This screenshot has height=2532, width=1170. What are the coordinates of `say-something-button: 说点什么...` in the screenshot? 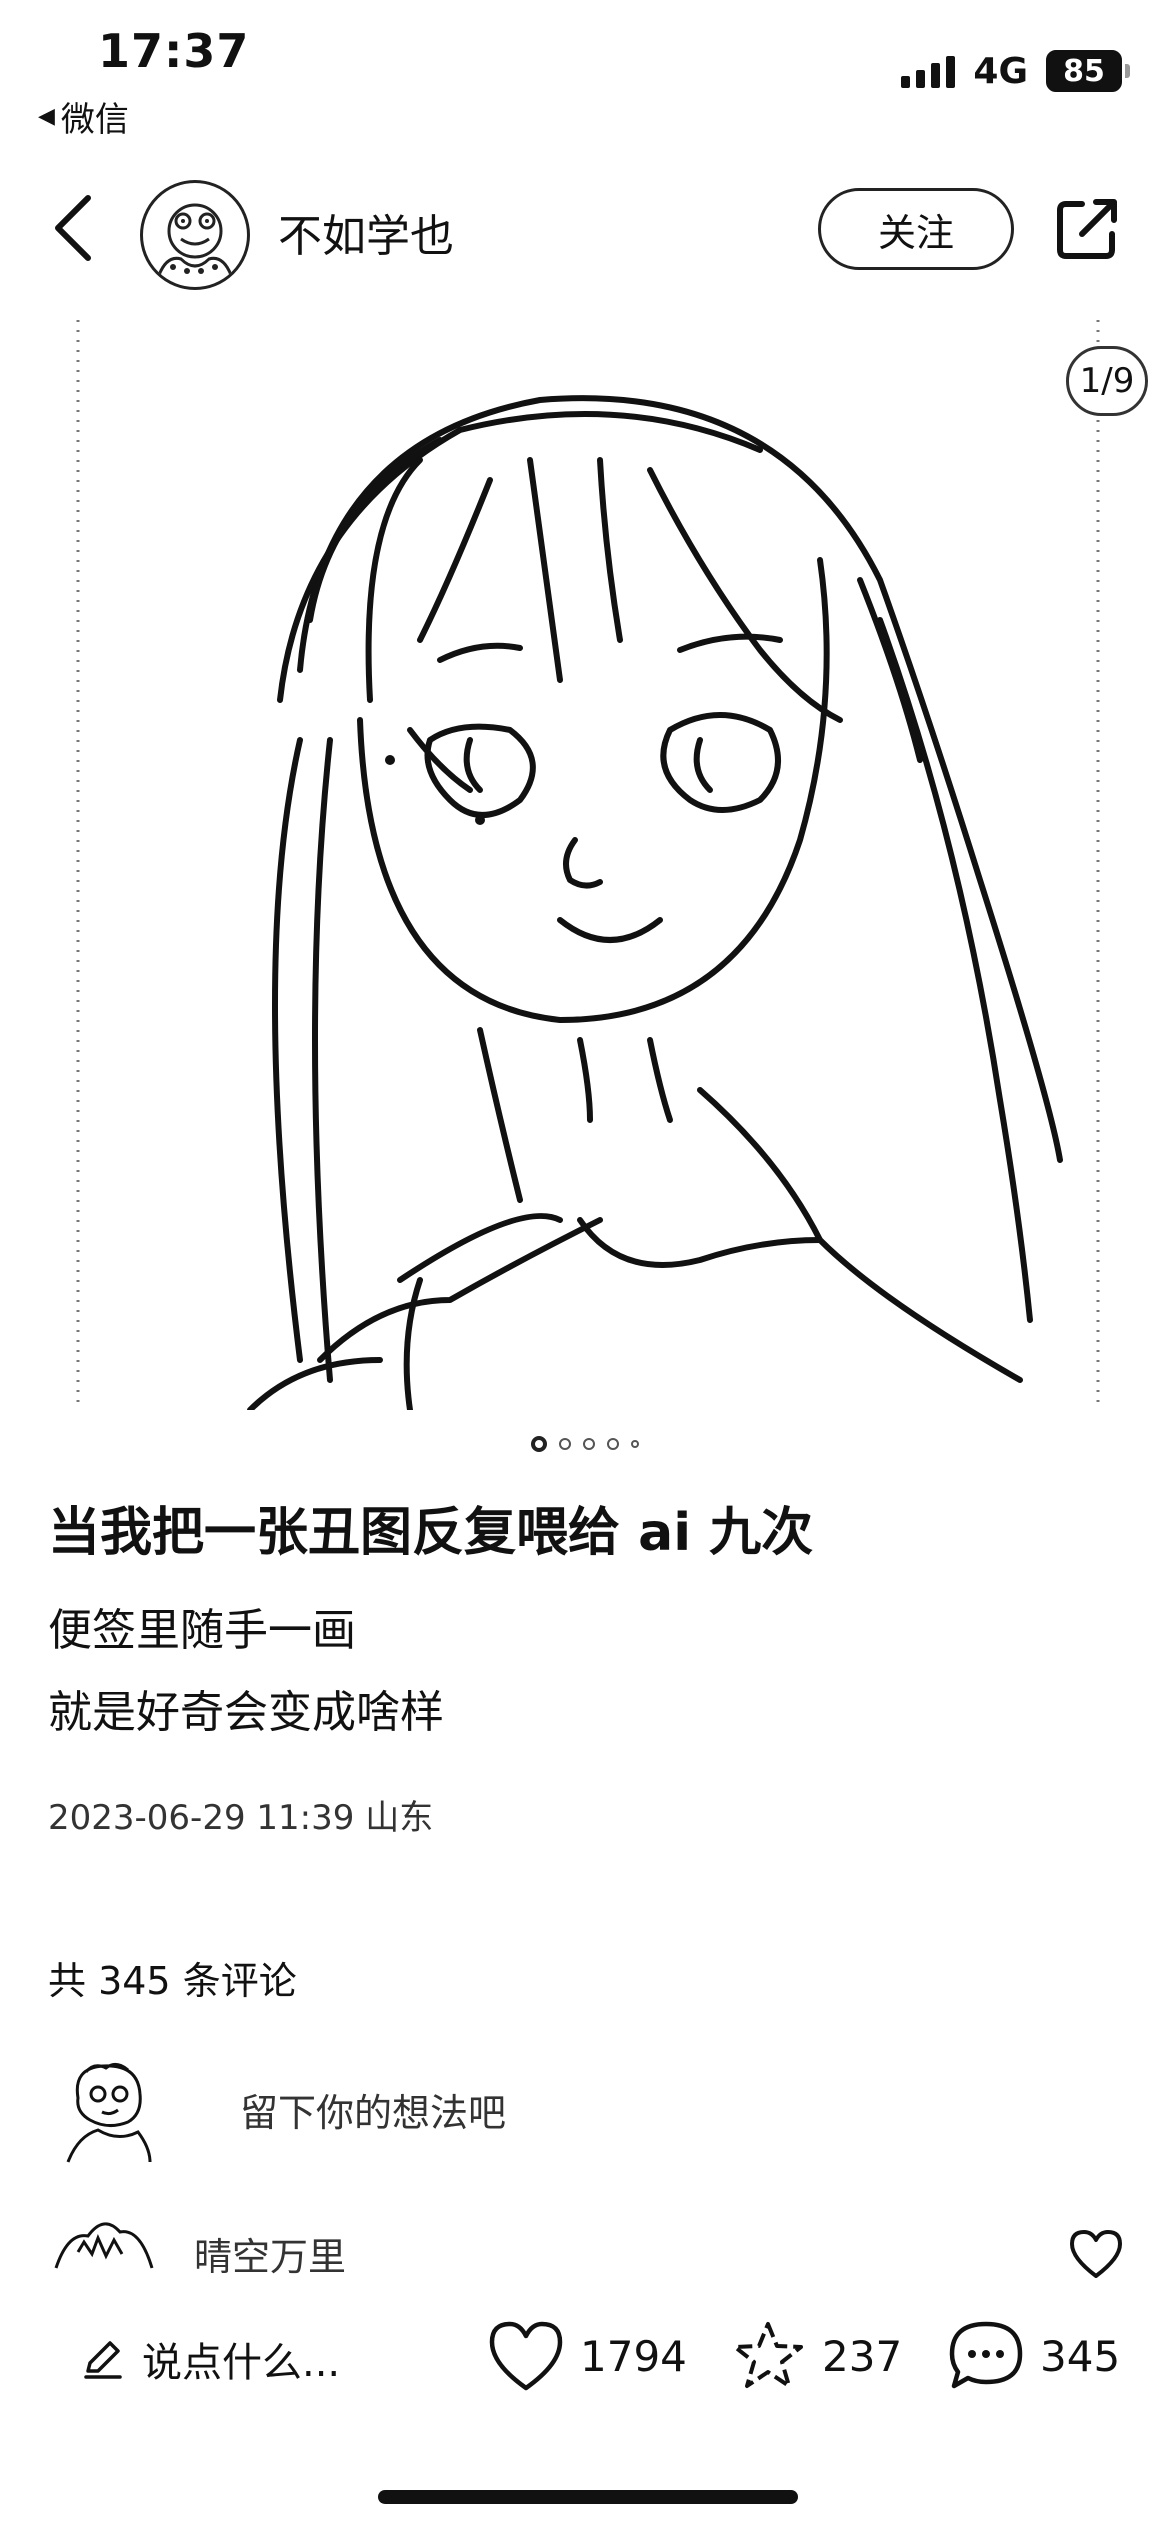 It's located at (210, 2359).